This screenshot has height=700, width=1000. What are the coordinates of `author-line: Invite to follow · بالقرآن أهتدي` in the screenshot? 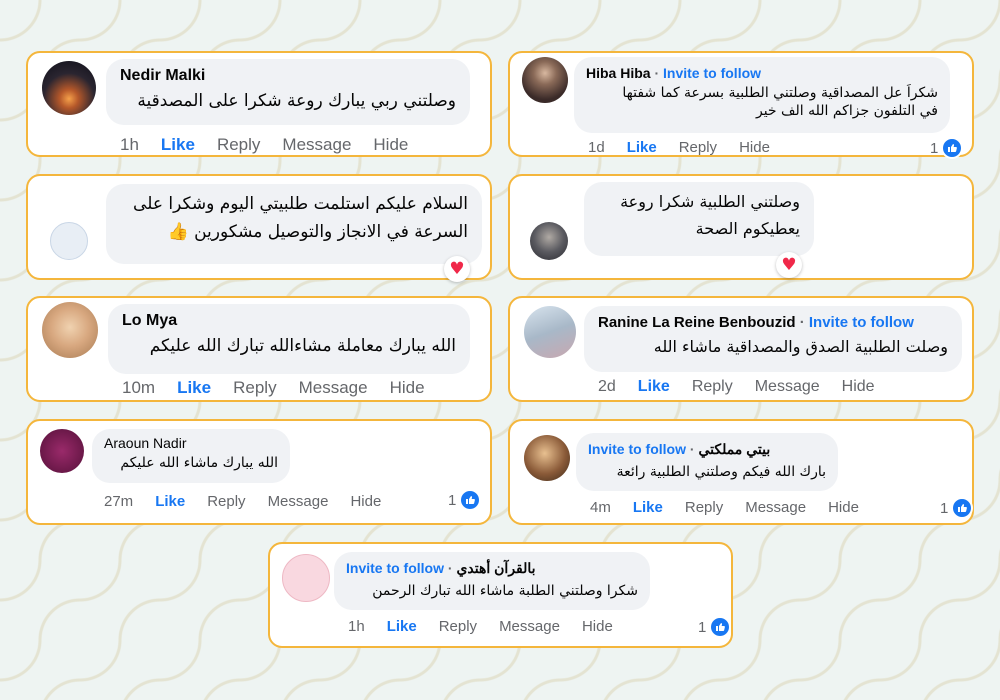 It's located at (492, 568).